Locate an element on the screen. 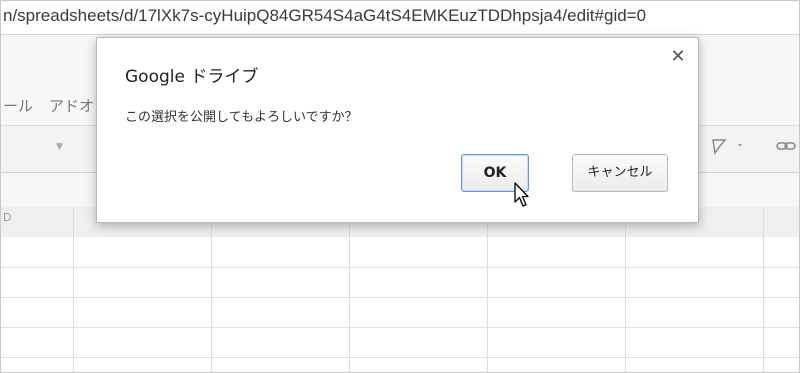 This screenshot has height=373, width=800. dialog-title: Google ドライブ is located at coordinates (192, 77).